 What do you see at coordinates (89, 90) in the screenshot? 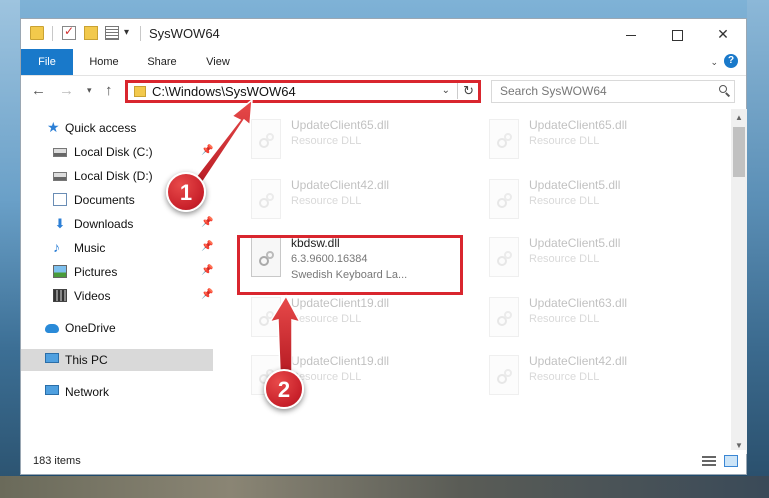
I see `recent-locations-icon: ▾` at bounding box center [89, 90].